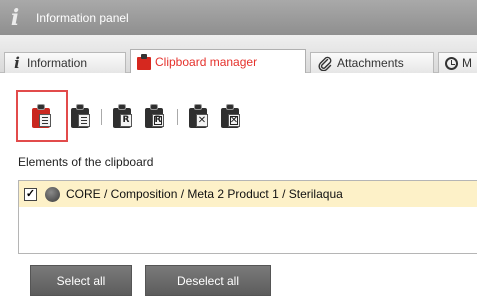  What do you see at coordinates (325, 63) in the screenshot?
I see `paperclip-icon` at bounding box center [325, 63].